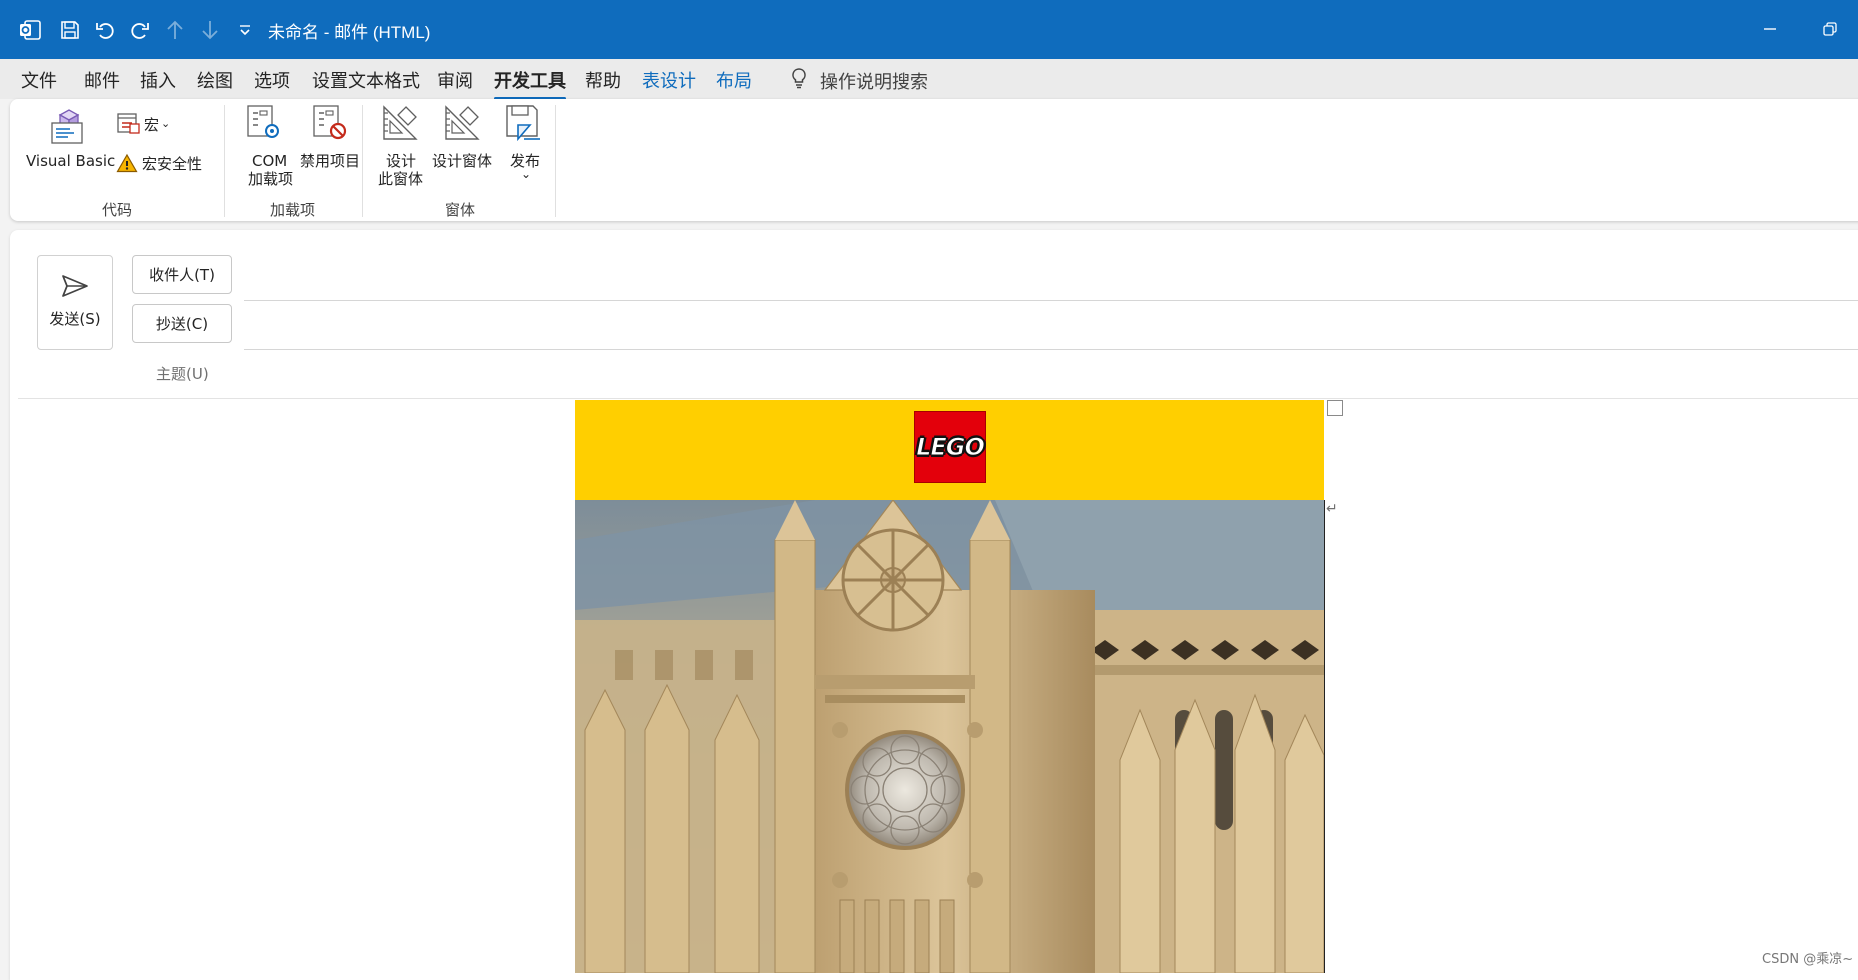  I want to click on lego-logo-text: LEGO, so click(951, 447).